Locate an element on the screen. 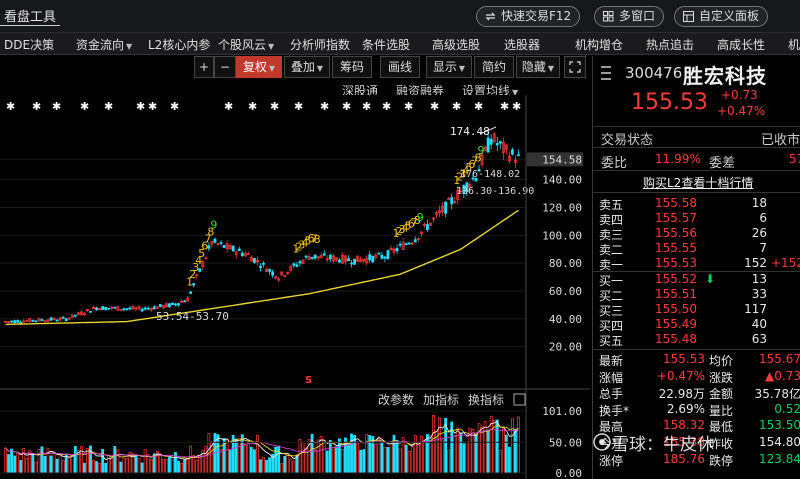 The height and width of the screenshot is (479, 800). edit-params-tab: 改参数 is located at coordinates (396, 399).